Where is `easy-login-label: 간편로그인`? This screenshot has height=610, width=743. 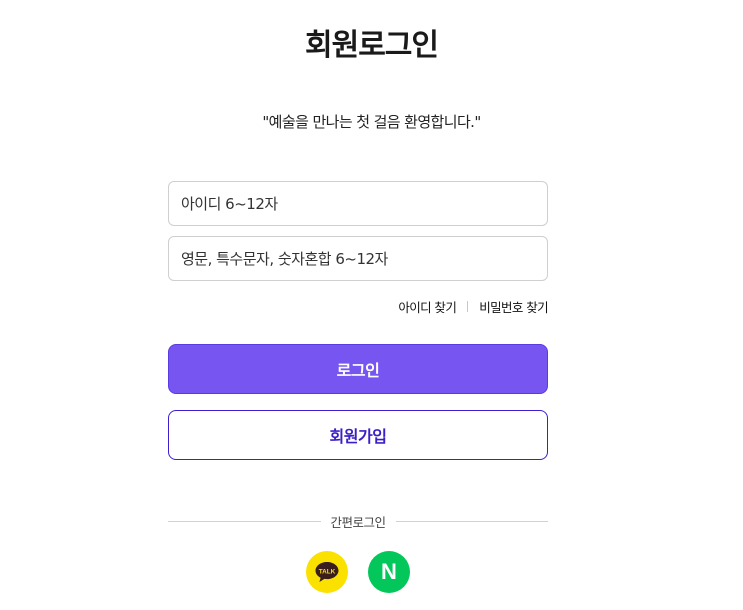
easy-login-label: 간편로그인 is located at coordinates (358, 522).